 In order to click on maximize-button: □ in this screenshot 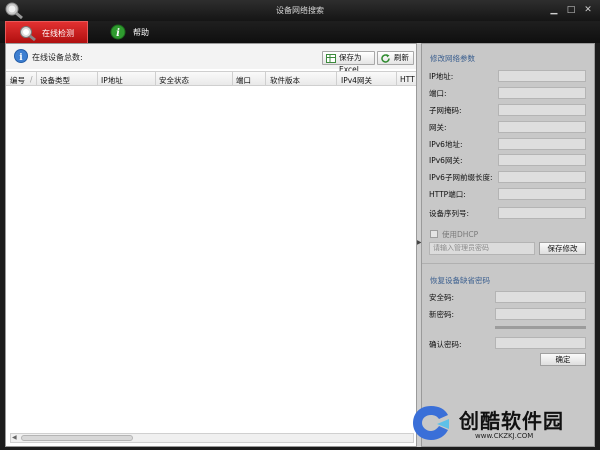, I will do `click(571, 10)`.